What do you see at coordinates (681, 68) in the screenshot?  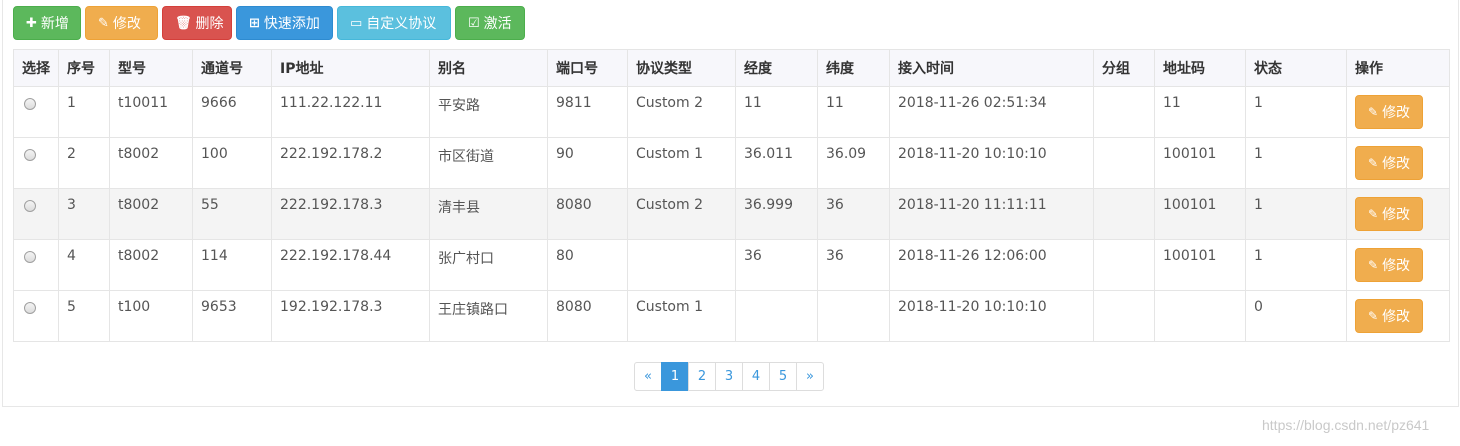 I see `column-header: 协议类型` at bounding box center [681, 68].